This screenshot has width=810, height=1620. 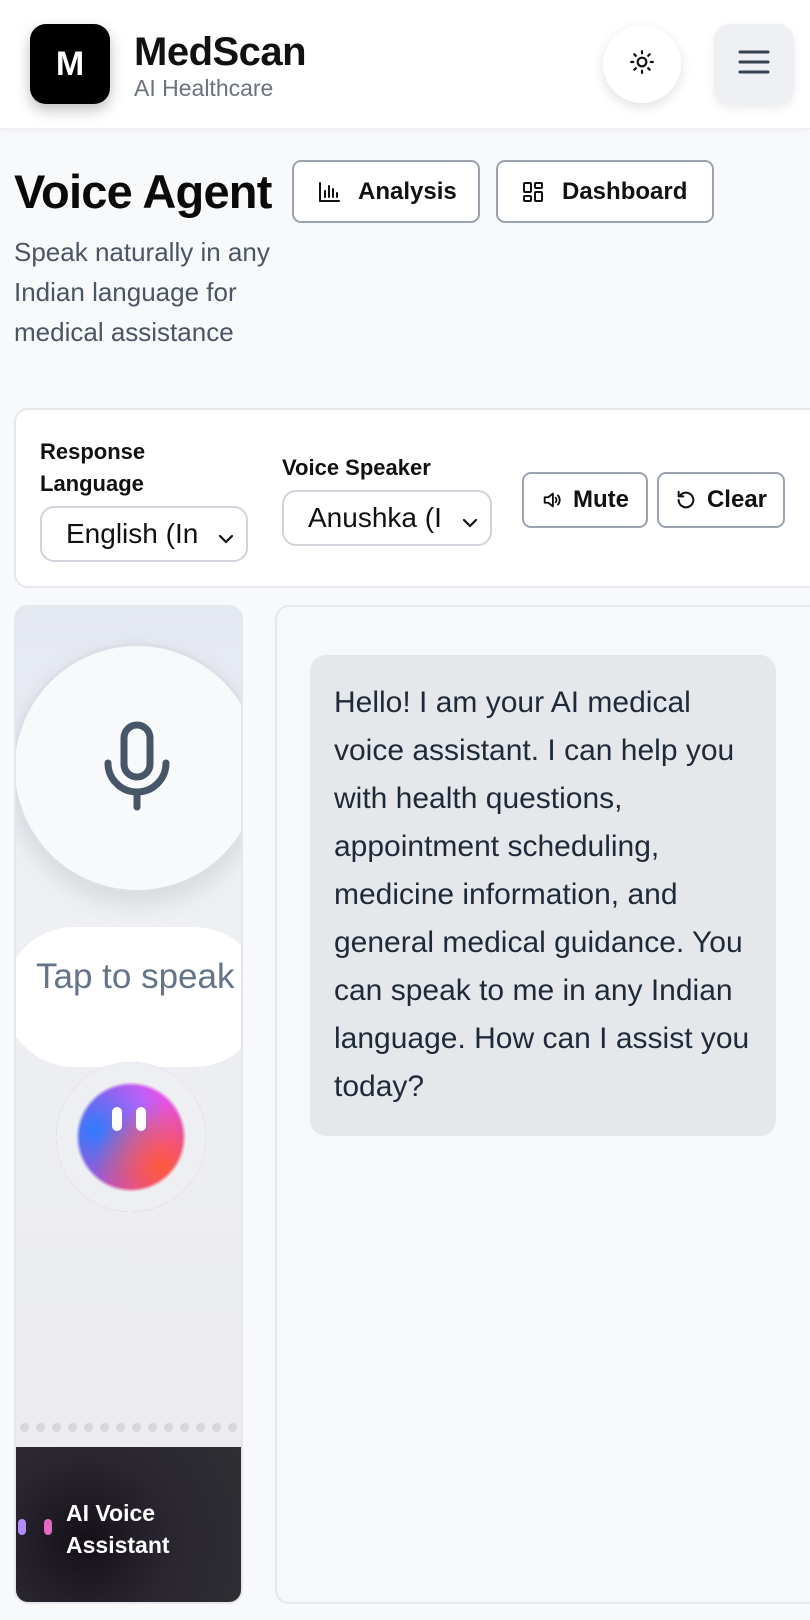 I want to click on analysis-button: Analysis, so click(x=386, y=191).